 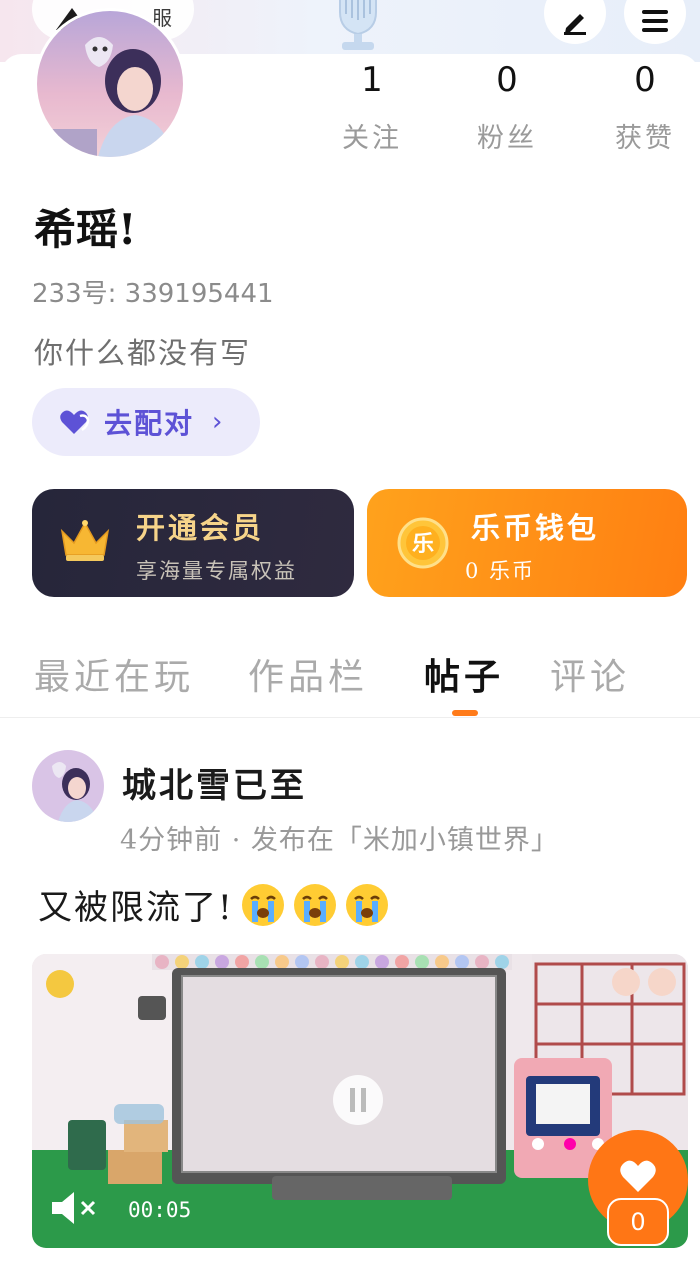 I want to click on hamburger-icon, so click(x=655, y=21).